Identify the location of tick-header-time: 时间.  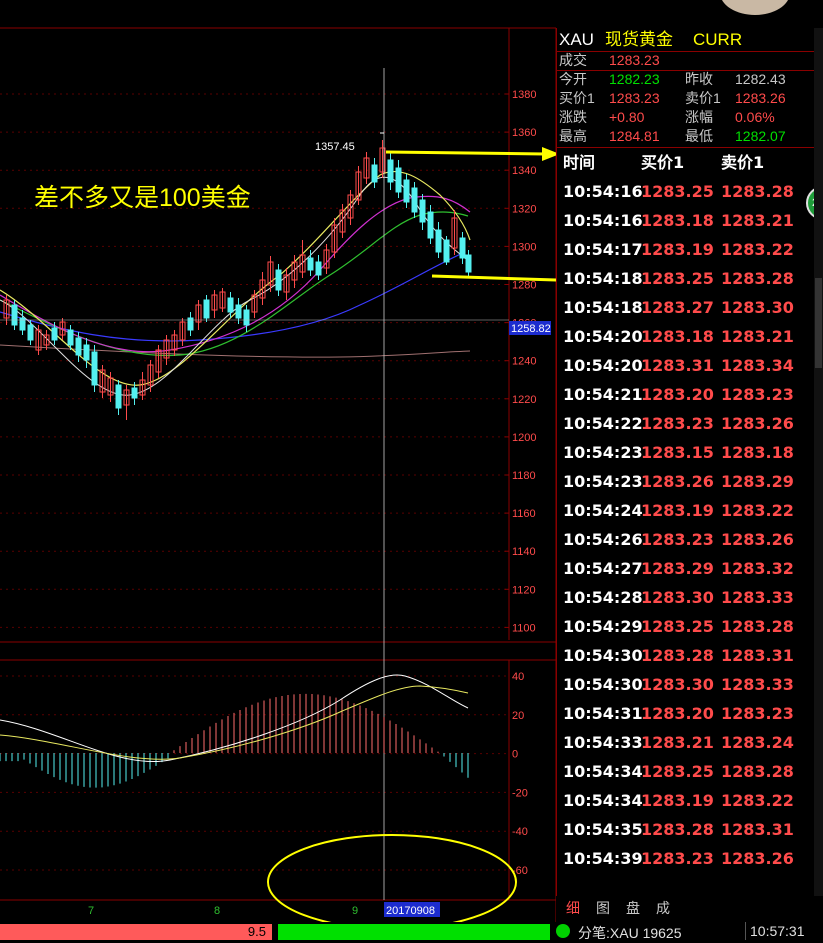
(579, 162).